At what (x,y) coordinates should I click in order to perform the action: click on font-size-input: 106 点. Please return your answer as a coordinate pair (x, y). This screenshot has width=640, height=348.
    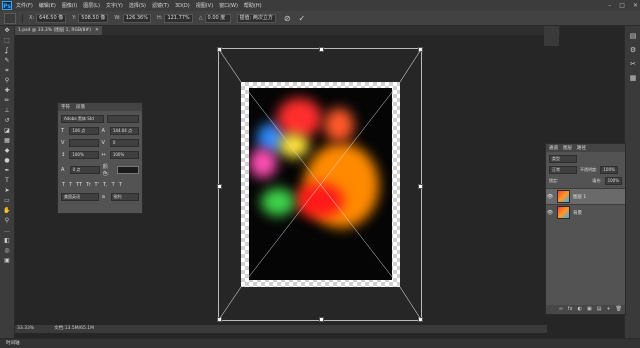
    Looking at the image, I should click on (84, 131).